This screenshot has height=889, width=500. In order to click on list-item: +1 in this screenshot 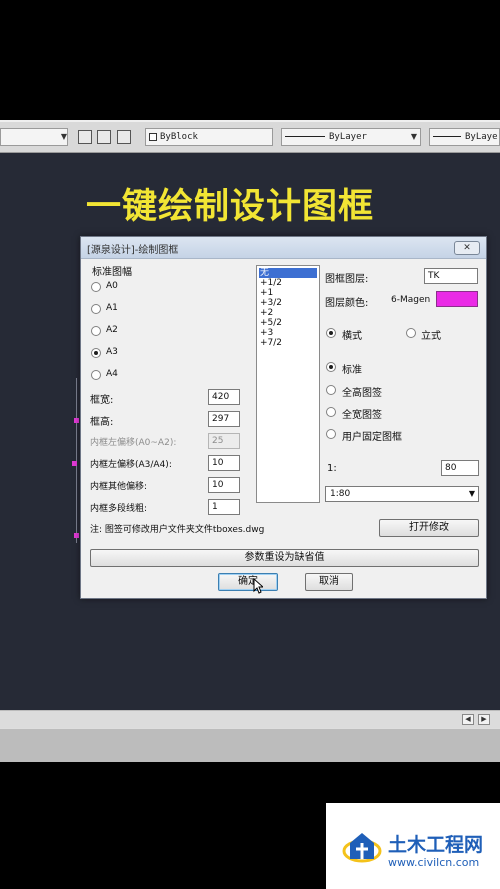, I will do `click(288, 293)`.